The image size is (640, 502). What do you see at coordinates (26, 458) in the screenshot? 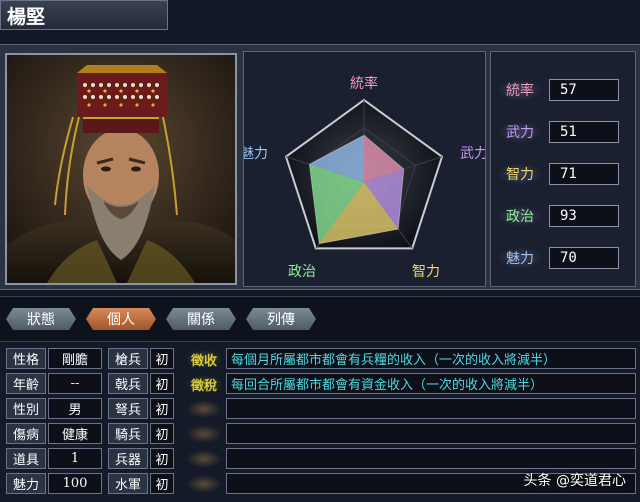
I see `attribute-label: 道具` at bounding box center [26, 458].